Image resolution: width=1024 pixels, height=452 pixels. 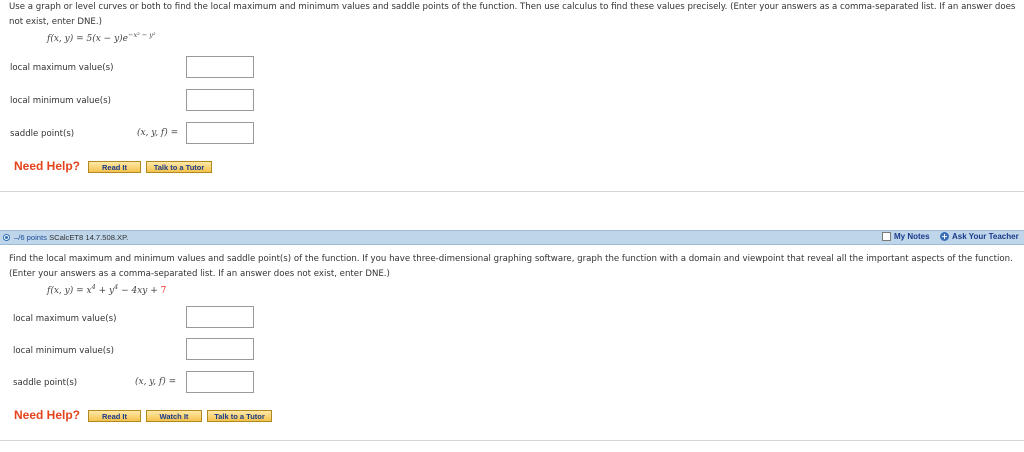 What do you see at coordinates (220, 317) in the screenshot?
I see `q2-local-max-input` at bounding box center [220, 317].